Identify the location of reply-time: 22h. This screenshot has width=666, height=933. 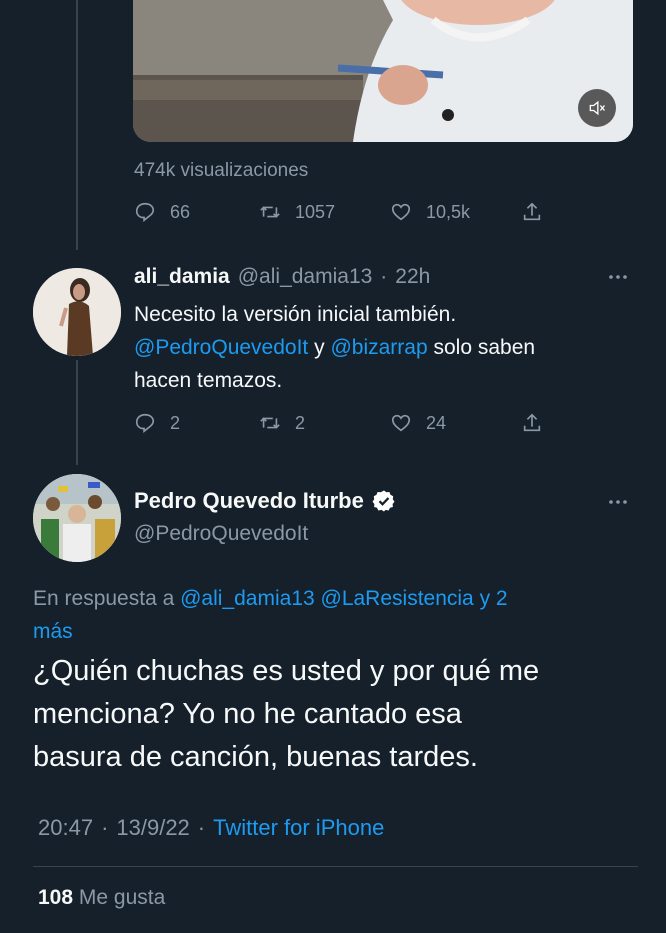
(412, 277).